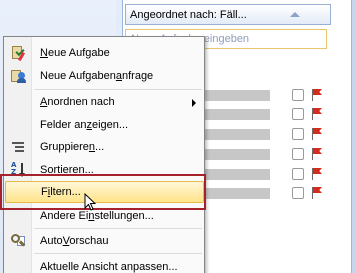 The height and width of the screenshot is (273, 356). Describe the element at coordinates (18, 76) in the screenshot. I see `task-request-icon` at that location.